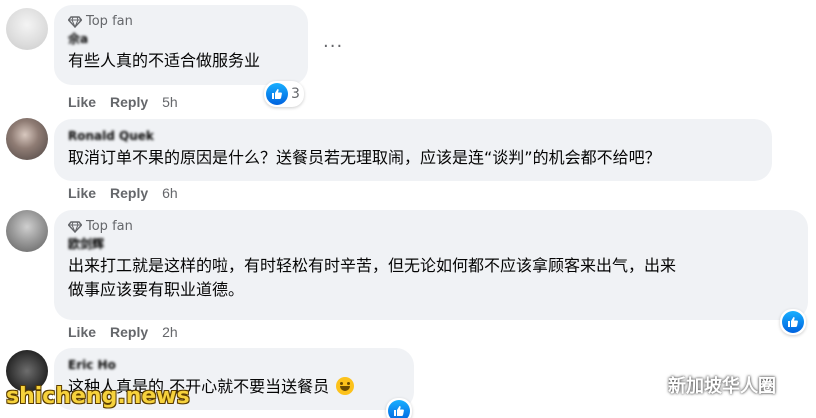 The width and height of the screenshot is (816, 418). I want to click on watermark-shicheng: shicheng.news, so click(98, 396).